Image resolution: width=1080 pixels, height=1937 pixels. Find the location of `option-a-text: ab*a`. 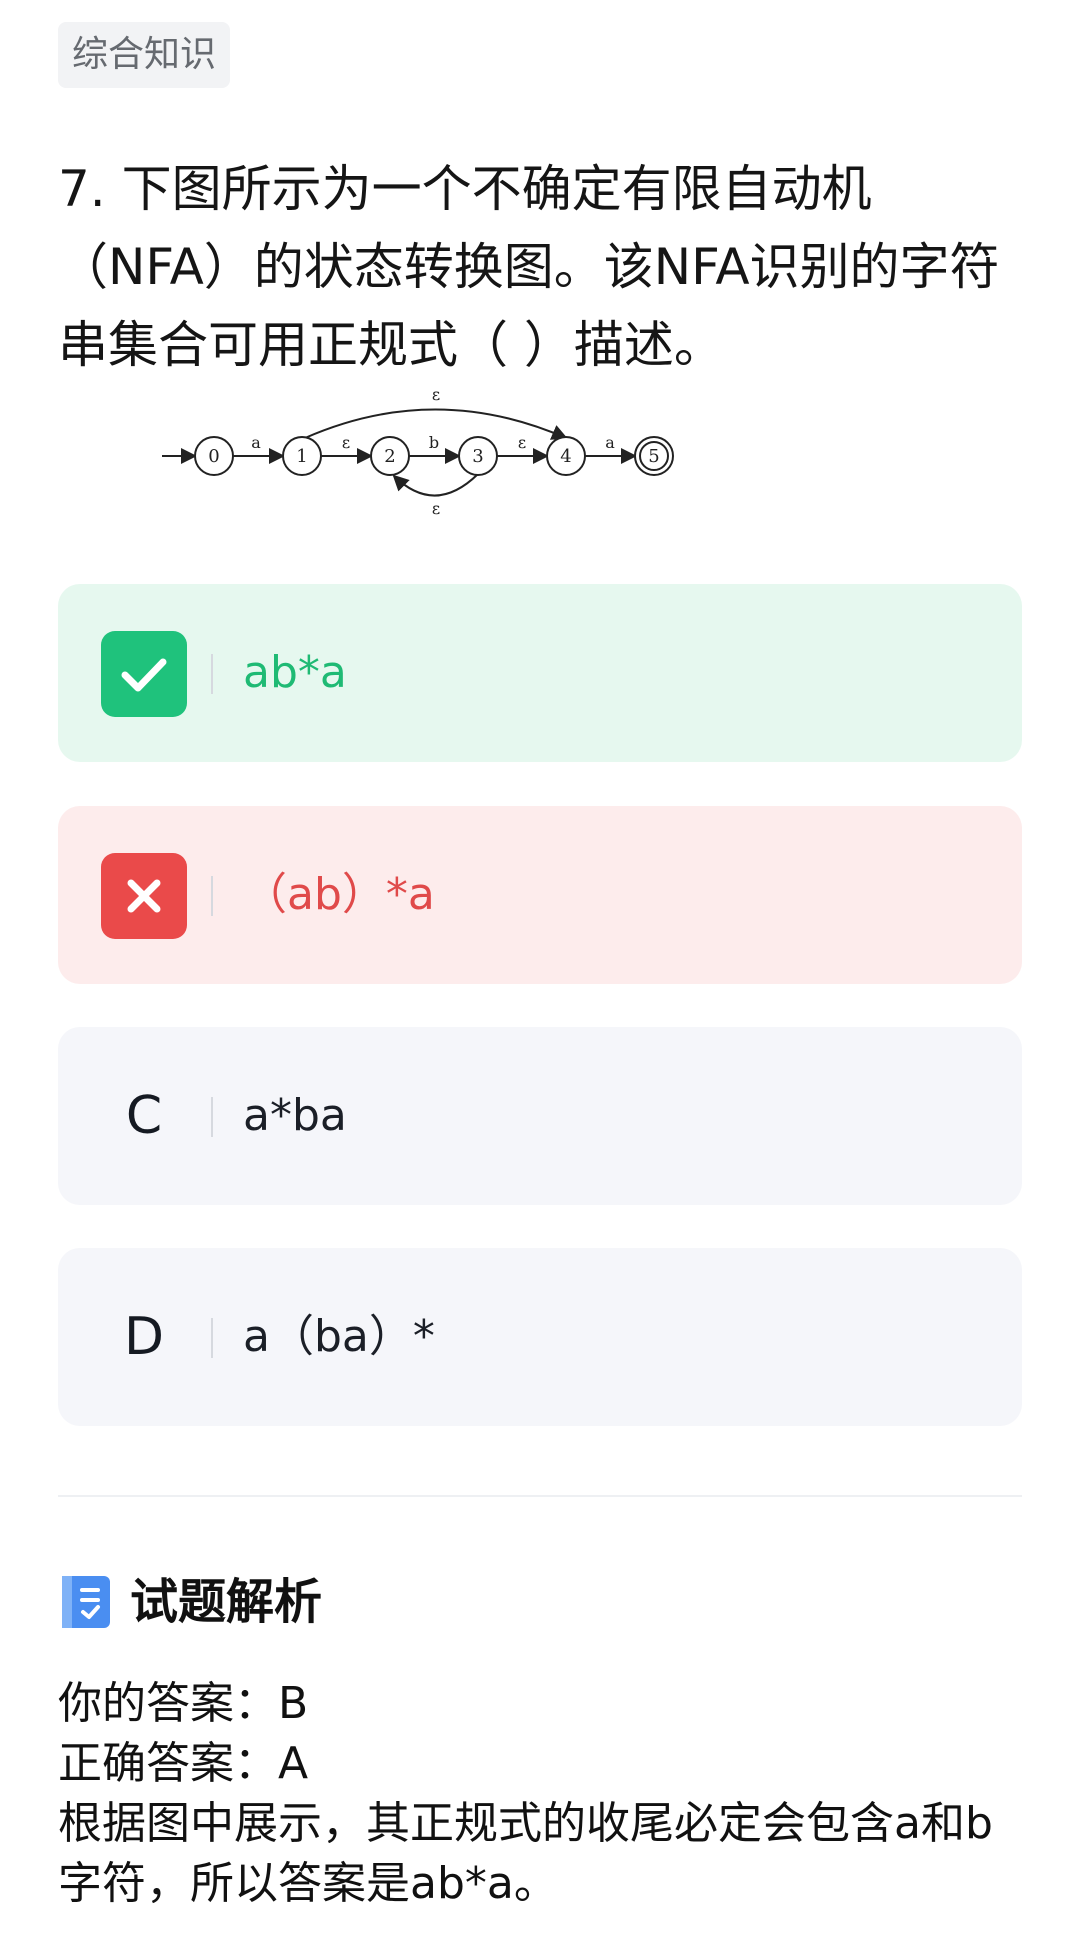

option-a-text: ab*a is located at coordinates (295, 672).